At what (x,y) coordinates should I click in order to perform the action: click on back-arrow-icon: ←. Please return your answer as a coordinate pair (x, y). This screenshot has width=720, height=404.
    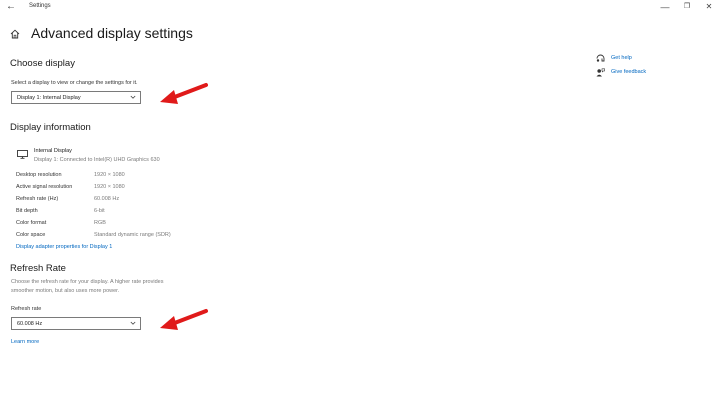
    Looking at the image, I should click on (11, 6).